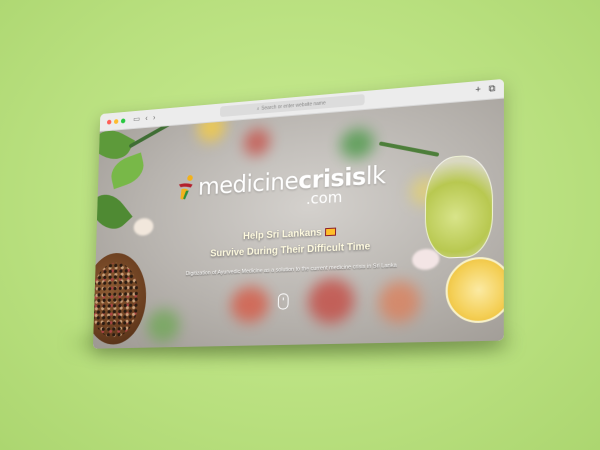  Describe the element at coordinates (478, 90) in the screenshot. I see `plus-icon: +` at that location.